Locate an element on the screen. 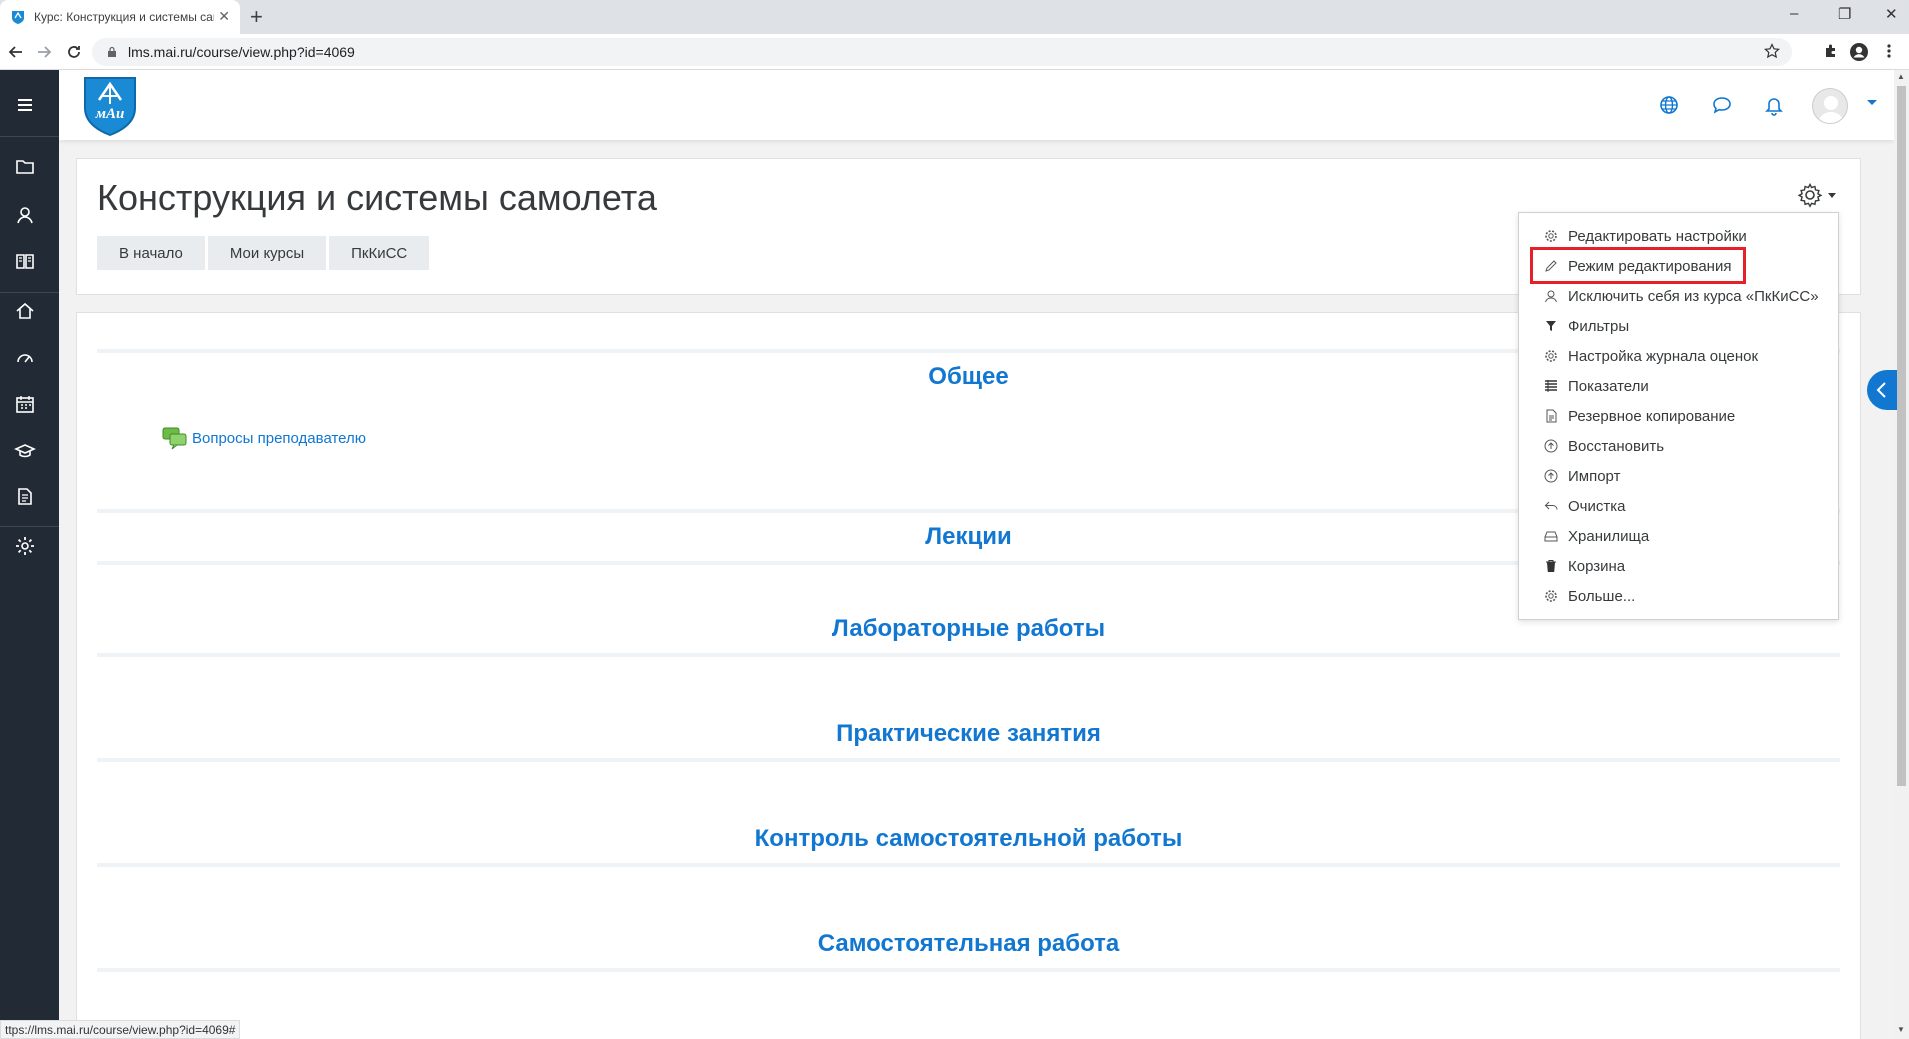 This screenshot has width=1909, height=1039. avatar-silhouette-icon is located at coordinates (1831, 109).